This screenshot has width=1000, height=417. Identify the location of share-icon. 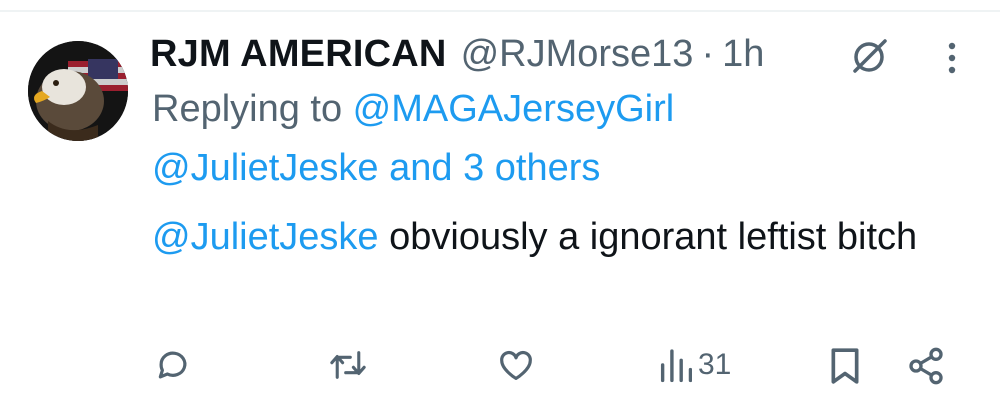
(926, 366).